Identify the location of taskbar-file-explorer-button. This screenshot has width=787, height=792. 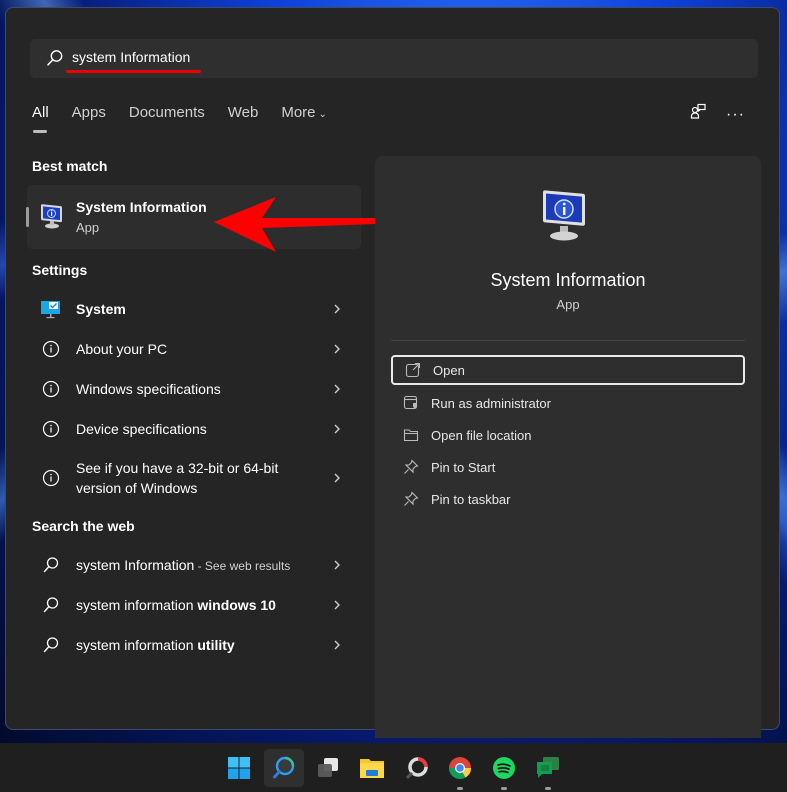
(372, 768).